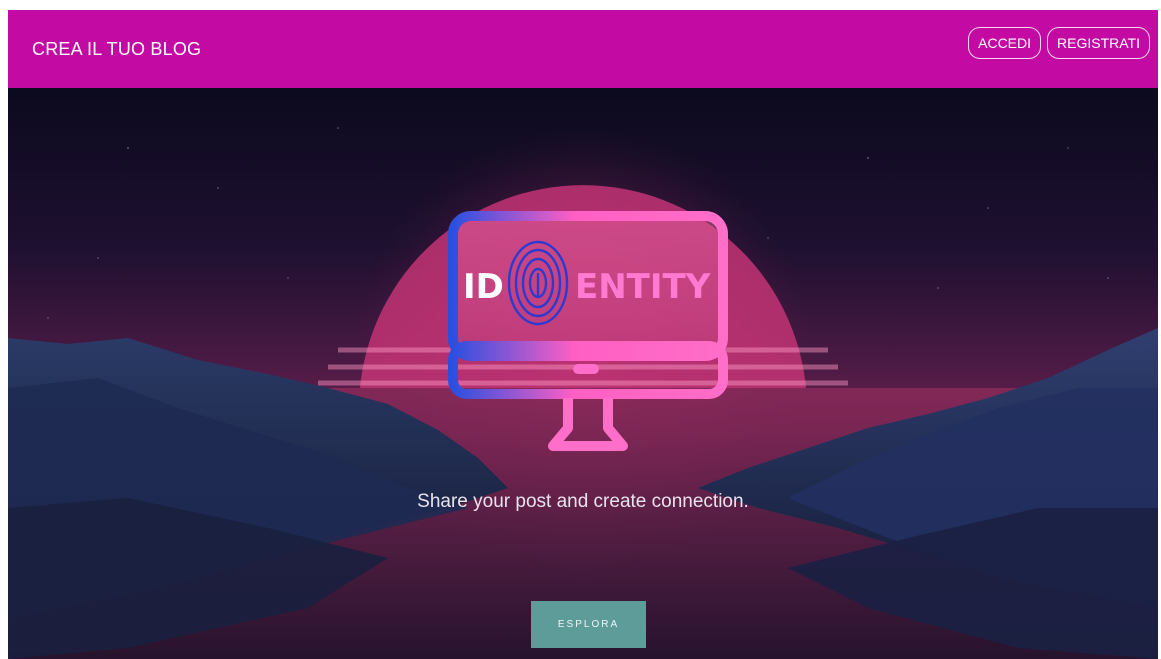 The width and height of the screenshot is (1161, 659). Describe the element at coordinates (483, 287) in the screenshot. I see `logo-text-id: ID` at that location.